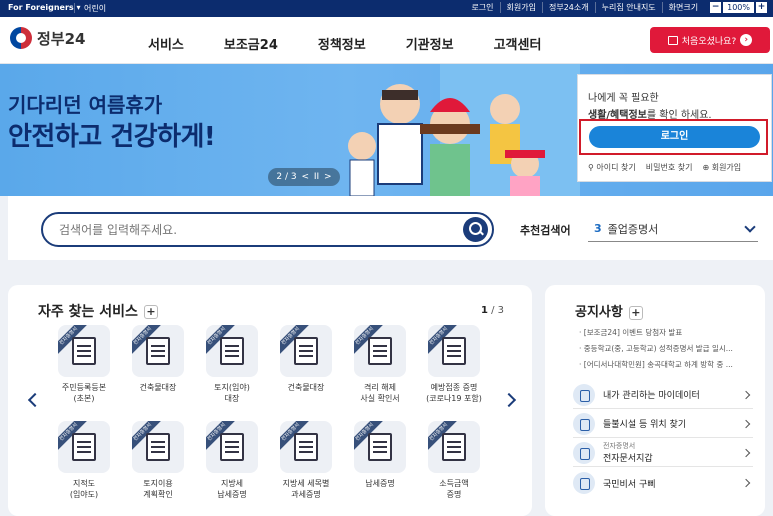 The image size is (773, 516). I want to click on service-local-tax-payment: 전자증명서지방세 납세증명, so click(232, 460).